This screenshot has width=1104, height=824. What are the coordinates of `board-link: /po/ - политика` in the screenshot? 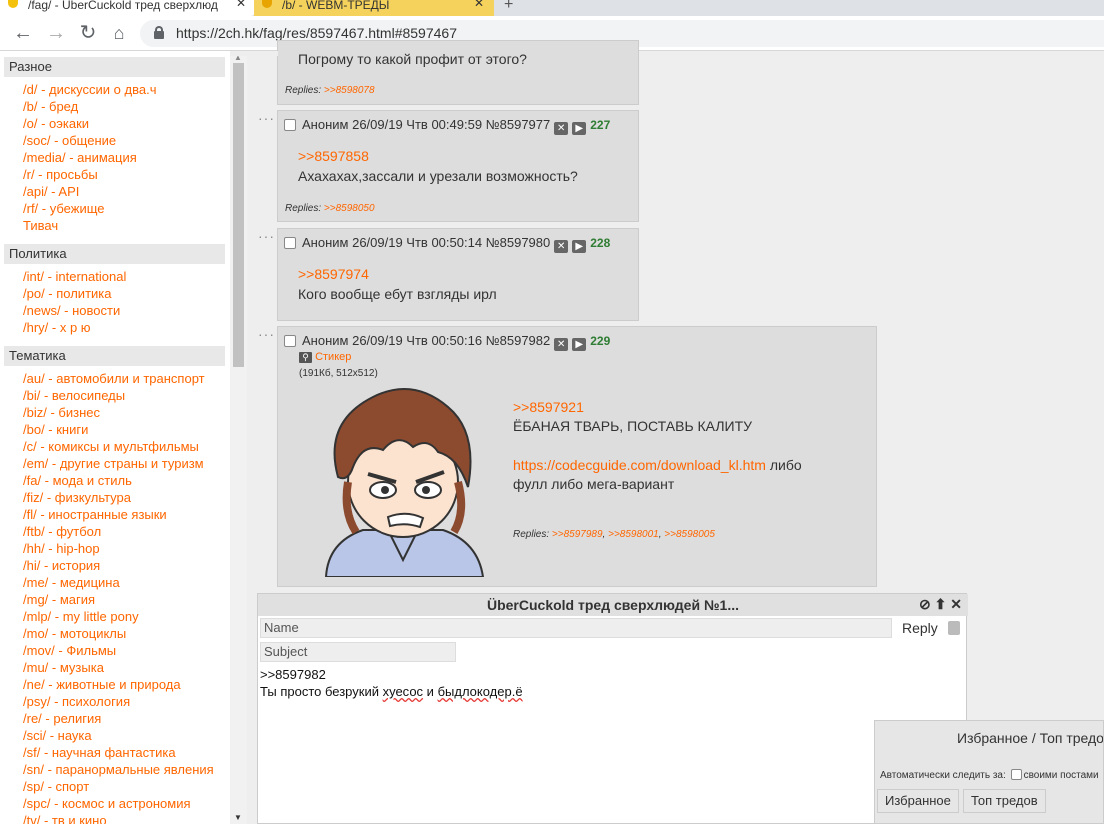 It's located at (67, 293).